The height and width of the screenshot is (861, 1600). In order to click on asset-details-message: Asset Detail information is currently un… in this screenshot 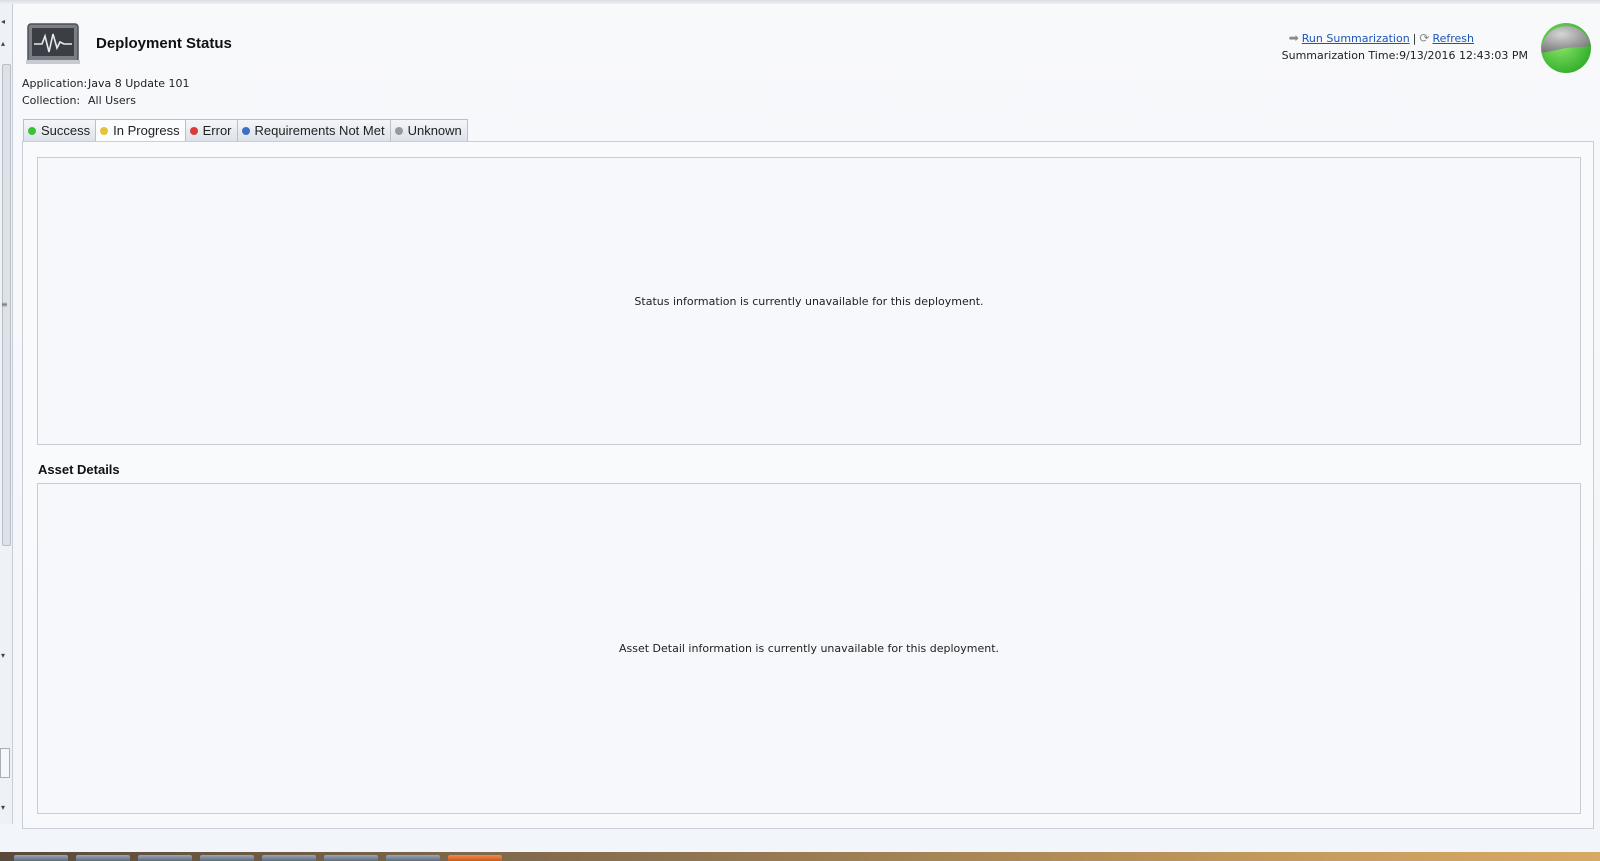, I will do `click(809, 648)`.